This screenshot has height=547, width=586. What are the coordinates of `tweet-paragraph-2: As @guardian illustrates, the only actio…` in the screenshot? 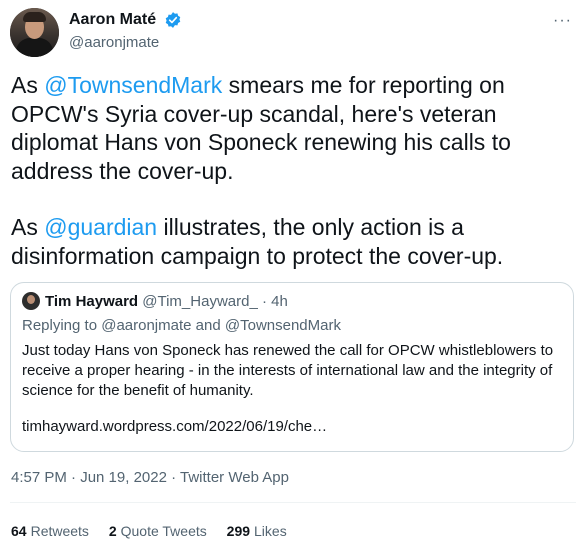 It's located at (257, 241).